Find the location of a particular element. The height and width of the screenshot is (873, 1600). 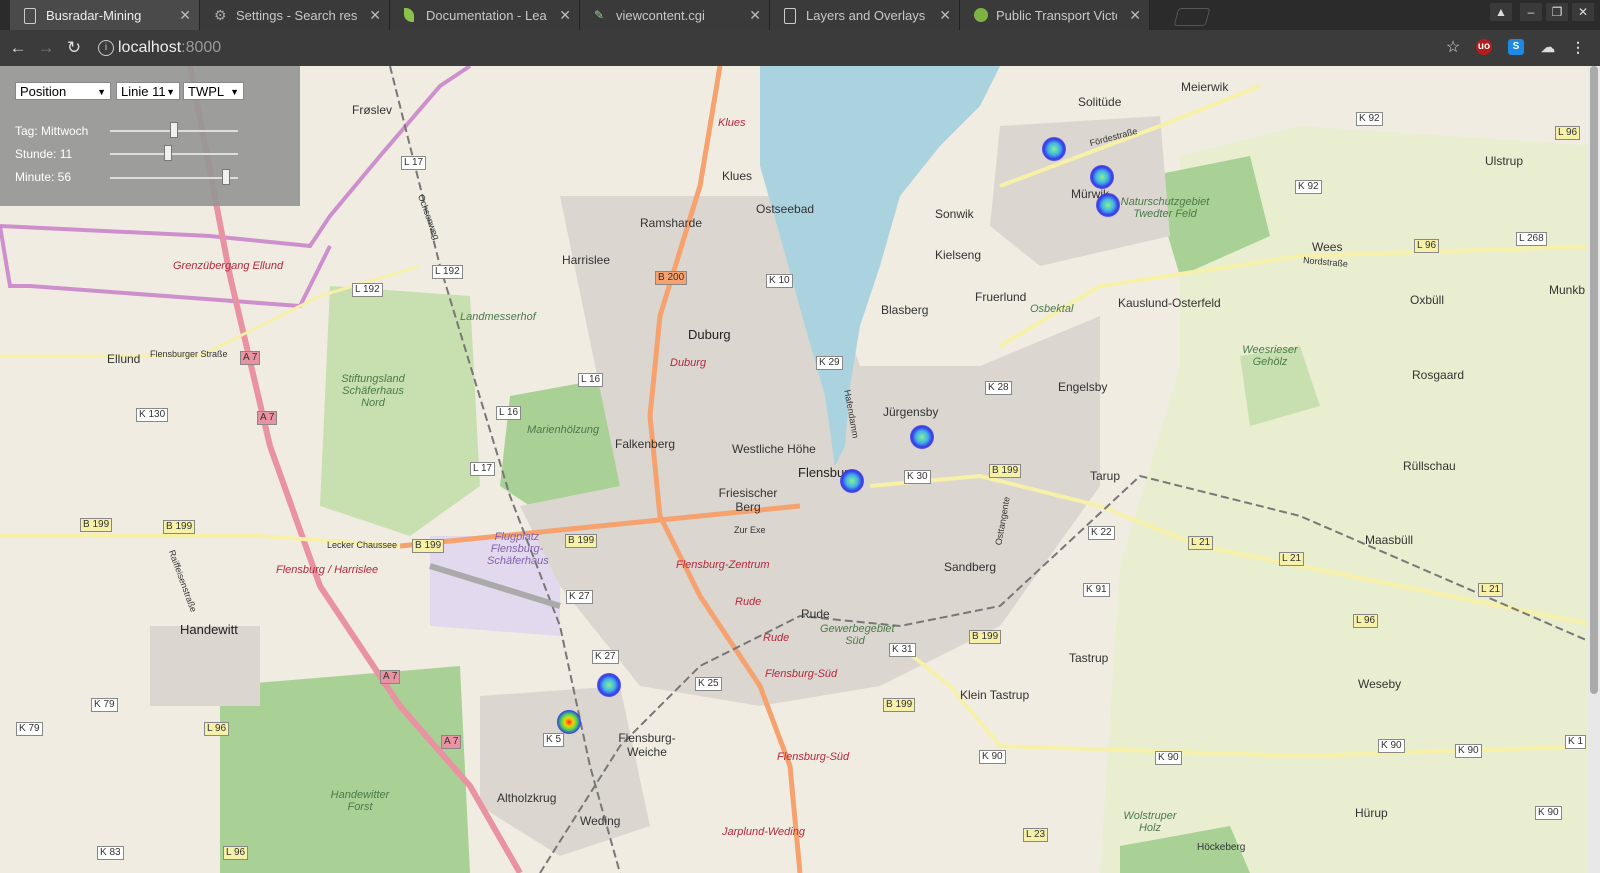

place-label: Meierwik is located at coordinates (1205, 87).